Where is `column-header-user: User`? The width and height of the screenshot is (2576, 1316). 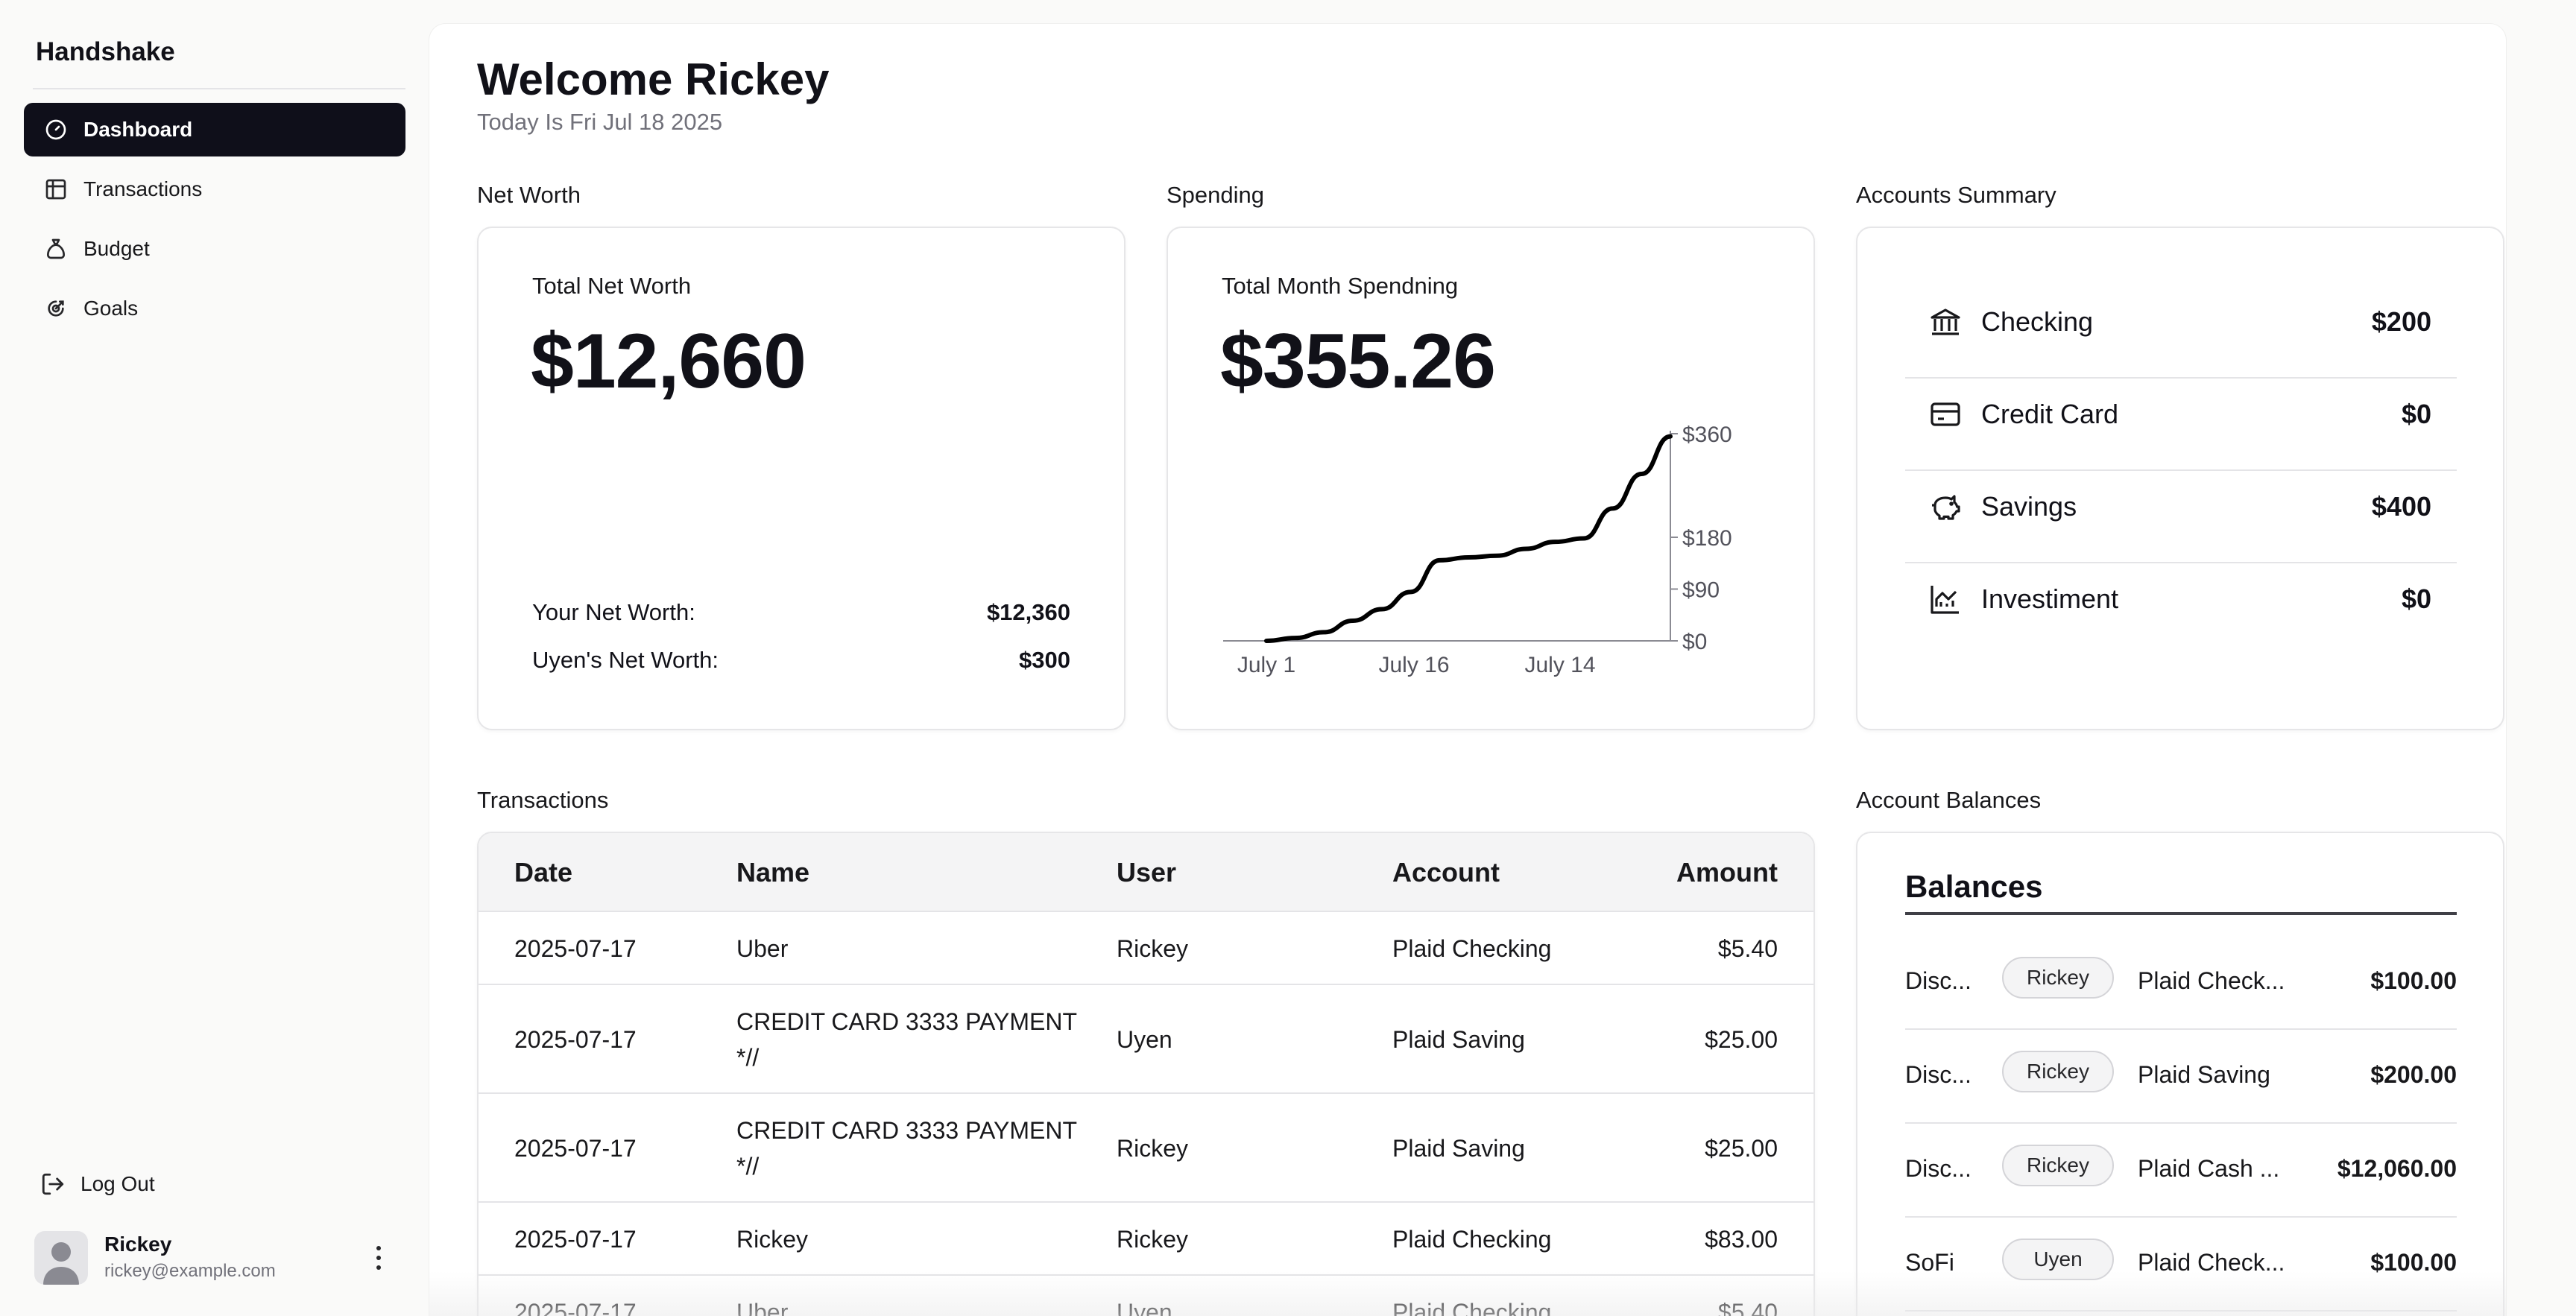 column-header-user: User is located at coordinates (1146, 872).